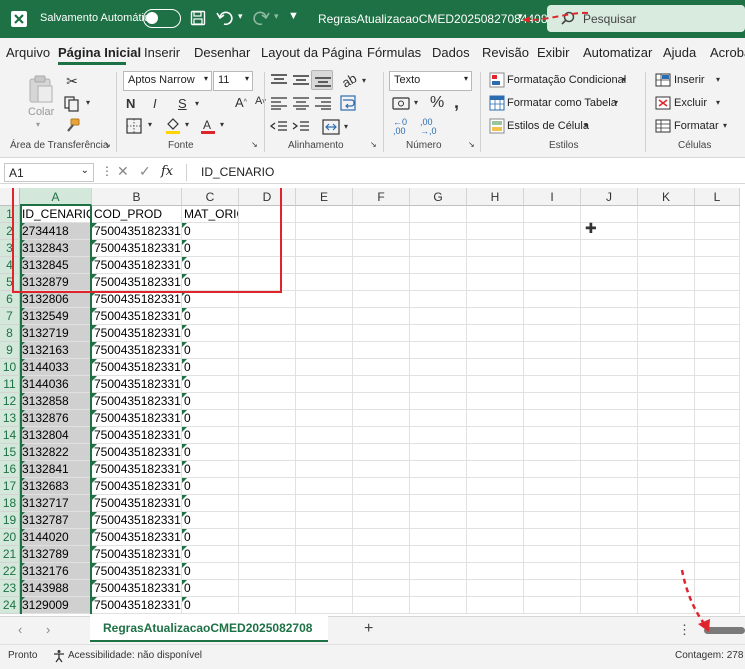 This screenshot has height=669, width=745. What do you see at coordinates (495, 333) in the screenshot?
I see `cell-h8` at bounding box center [495, 333].